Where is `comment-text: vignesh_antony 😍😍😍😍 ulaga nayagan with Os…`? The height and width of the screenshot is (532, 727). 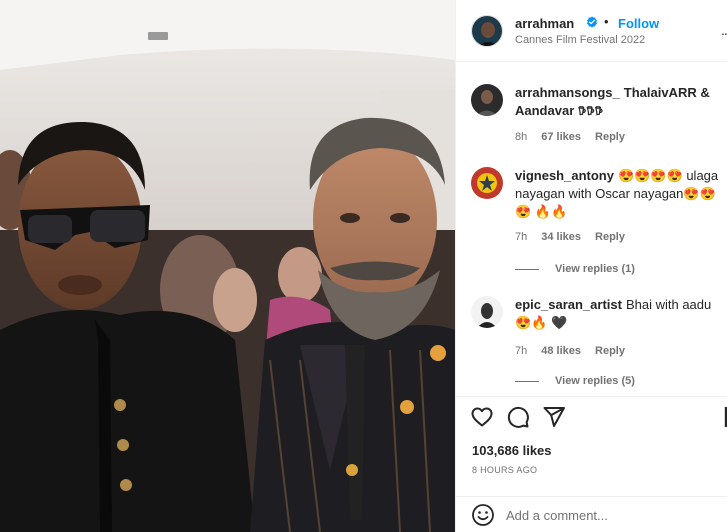 comment-text: vignesh_antony 😍😍😍😍 ulaga nayagan with Os… is located at coordinates (620, 194).